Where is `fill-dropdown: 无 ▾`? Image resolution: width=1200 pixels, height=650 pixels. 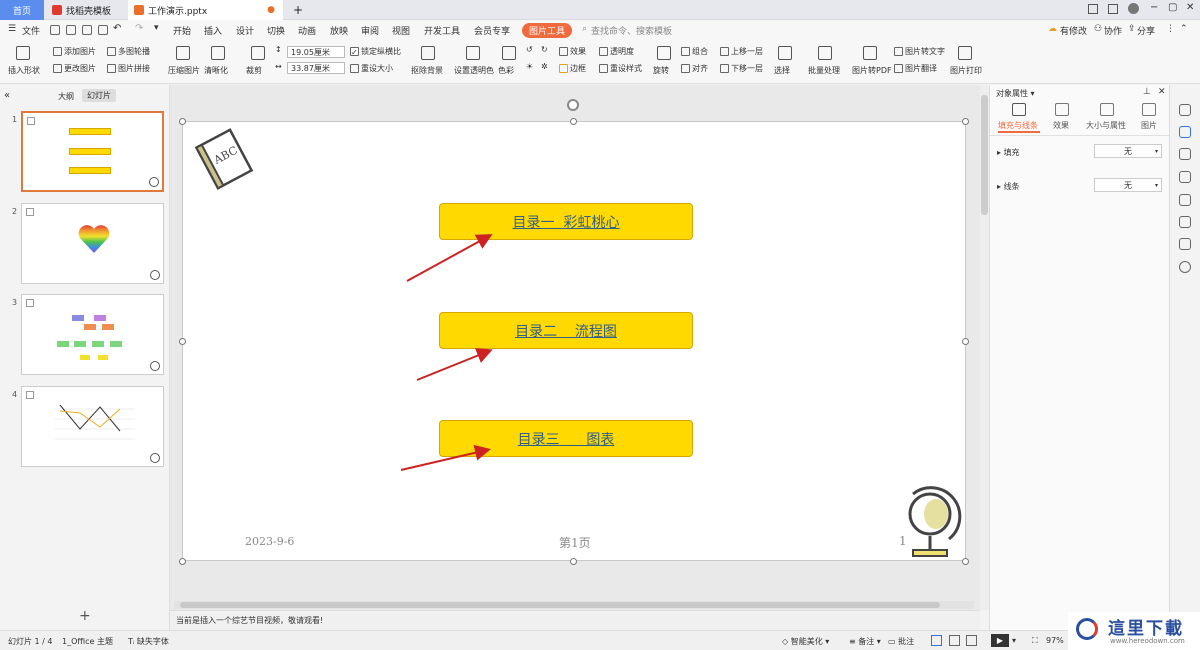
fill-dropdown: 无 ▾ is located at coordinates (1128, 151).